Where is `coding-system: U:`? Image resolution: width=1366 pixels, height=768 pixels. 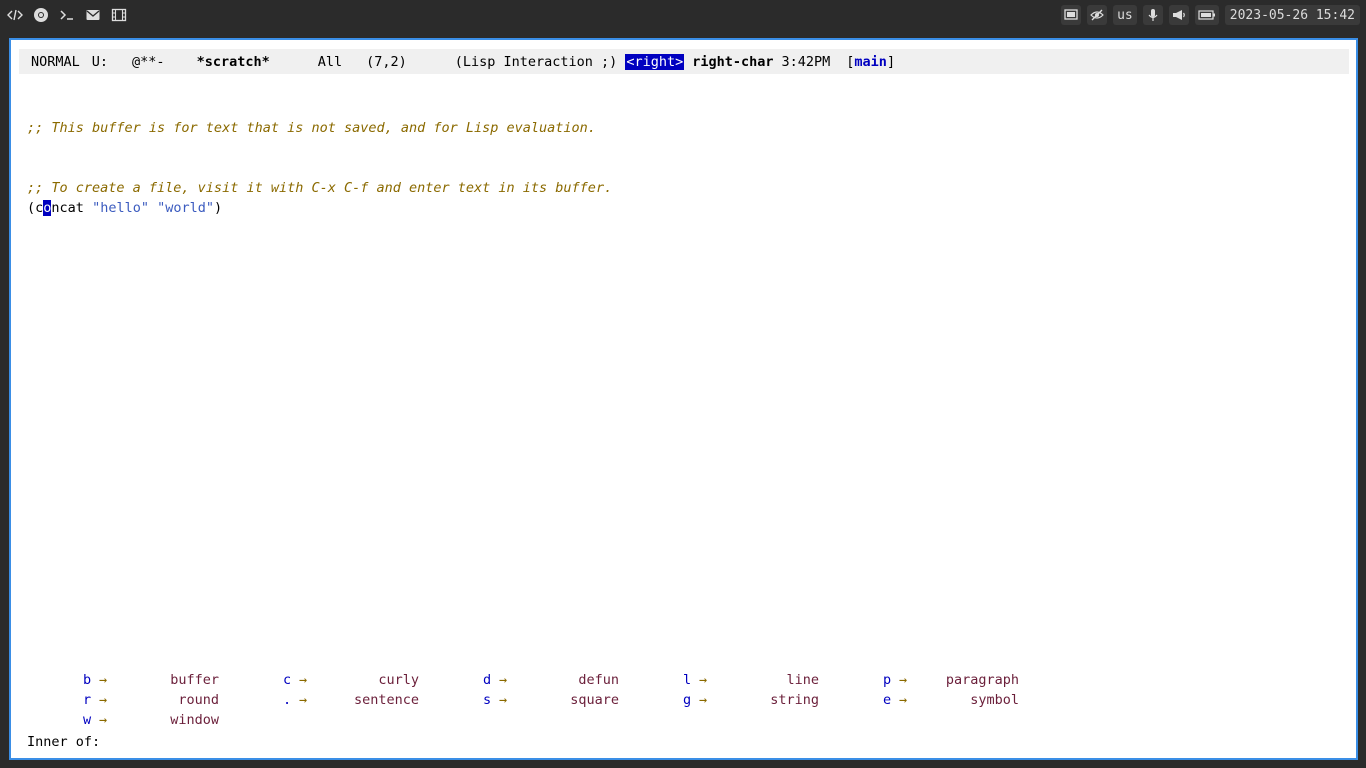 coding-system: U: is located at coordinates (100, 61).